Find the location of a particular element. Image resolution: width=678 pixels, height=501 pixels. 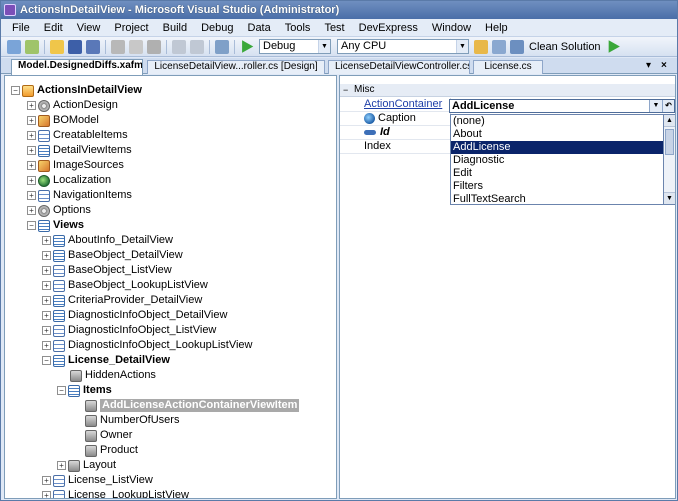

tree-node-hiddenactions: HiddenActions is located at coordinates (113, 375).